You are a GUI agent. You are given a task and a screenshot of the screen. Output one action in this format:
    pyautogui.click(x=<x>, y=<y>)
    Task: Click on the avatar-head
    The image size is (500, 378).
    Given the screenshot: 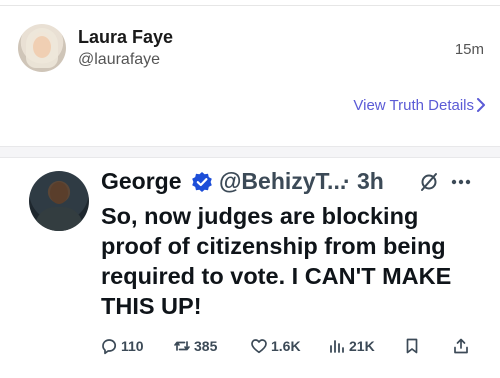 What is the action you would take?
    pyautogui.click(x=59, y=193)
    